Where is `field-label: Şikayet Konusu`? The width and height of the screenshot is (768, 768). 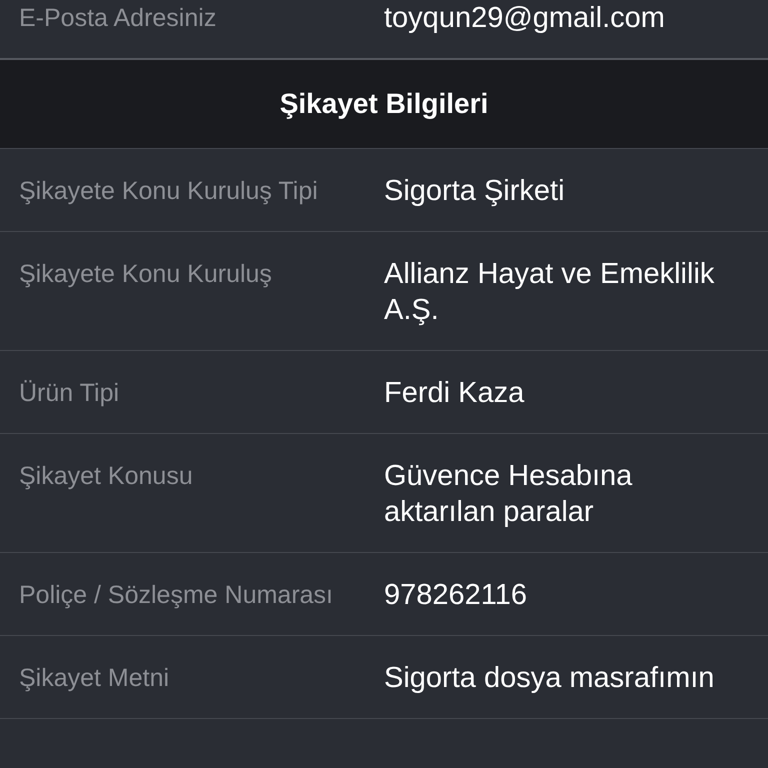 field-label: Şikayet Konusu is located at coordinates (106, 476).